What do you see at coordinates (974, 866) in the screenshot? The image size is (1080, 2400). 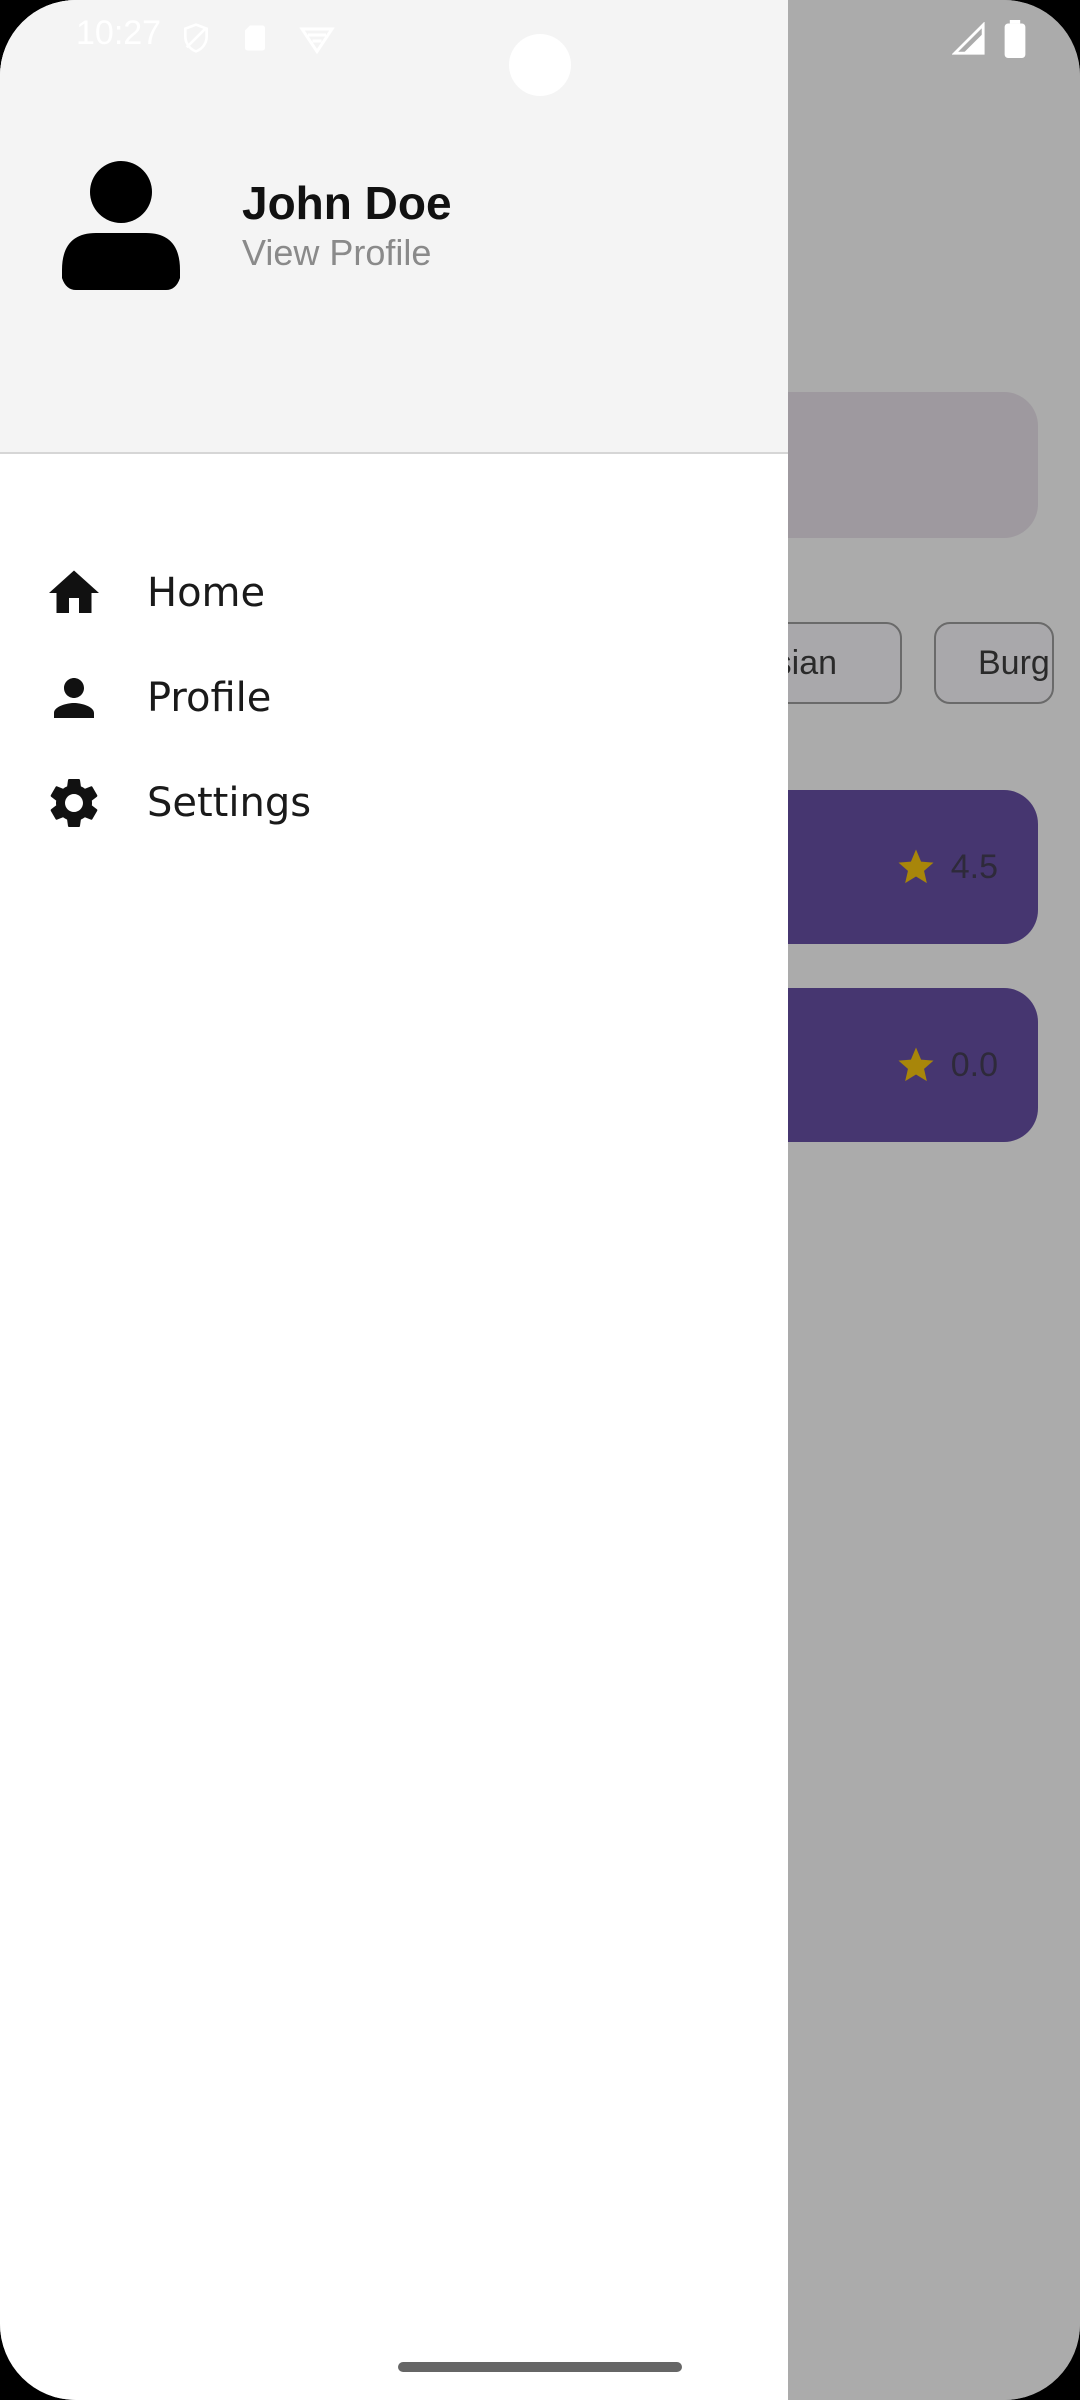 I see `rating-value: 4.5` at bounding box center [974, 866].